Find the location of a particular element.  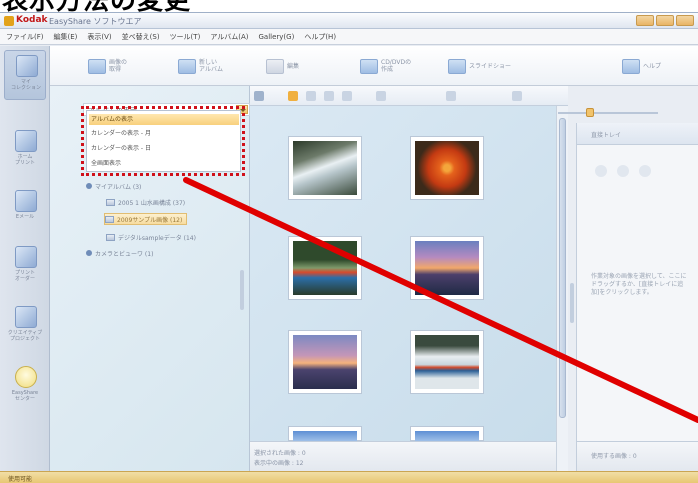

create-cd-dvd-button: CD/DVDの 作成 is located at coordinates (390, 66).